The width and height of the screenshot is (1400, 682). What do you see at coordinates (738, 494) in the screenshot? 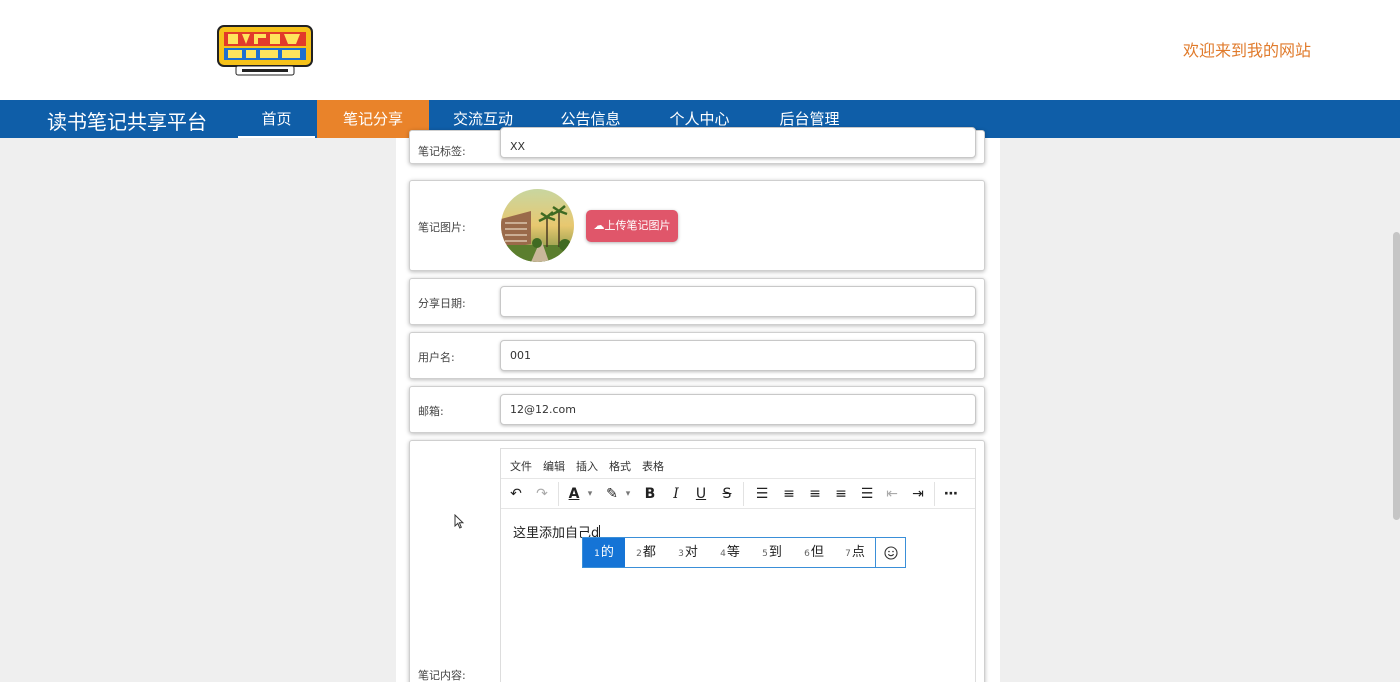
I see `editor-toolbar: ↶ ↷ A ▾ ✎ ▾ B I U S ☰ ≡ ≡ ≡ ☰ ⇤ ⇥ ⋯` at bounding box center [738, 494].